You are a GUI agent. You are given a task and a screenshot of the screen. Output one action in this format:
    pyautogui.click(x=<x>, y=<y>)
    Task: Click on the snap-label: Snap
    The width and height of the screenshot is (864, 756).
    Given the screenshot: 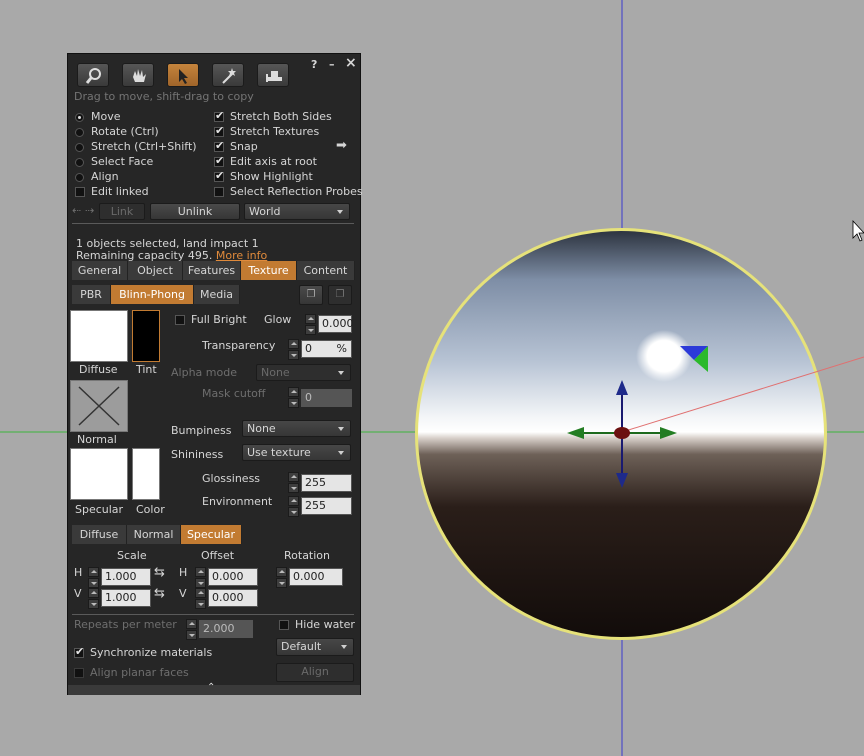 What is the action you would take?
    pyautogui.click(x=244, y=146)
    